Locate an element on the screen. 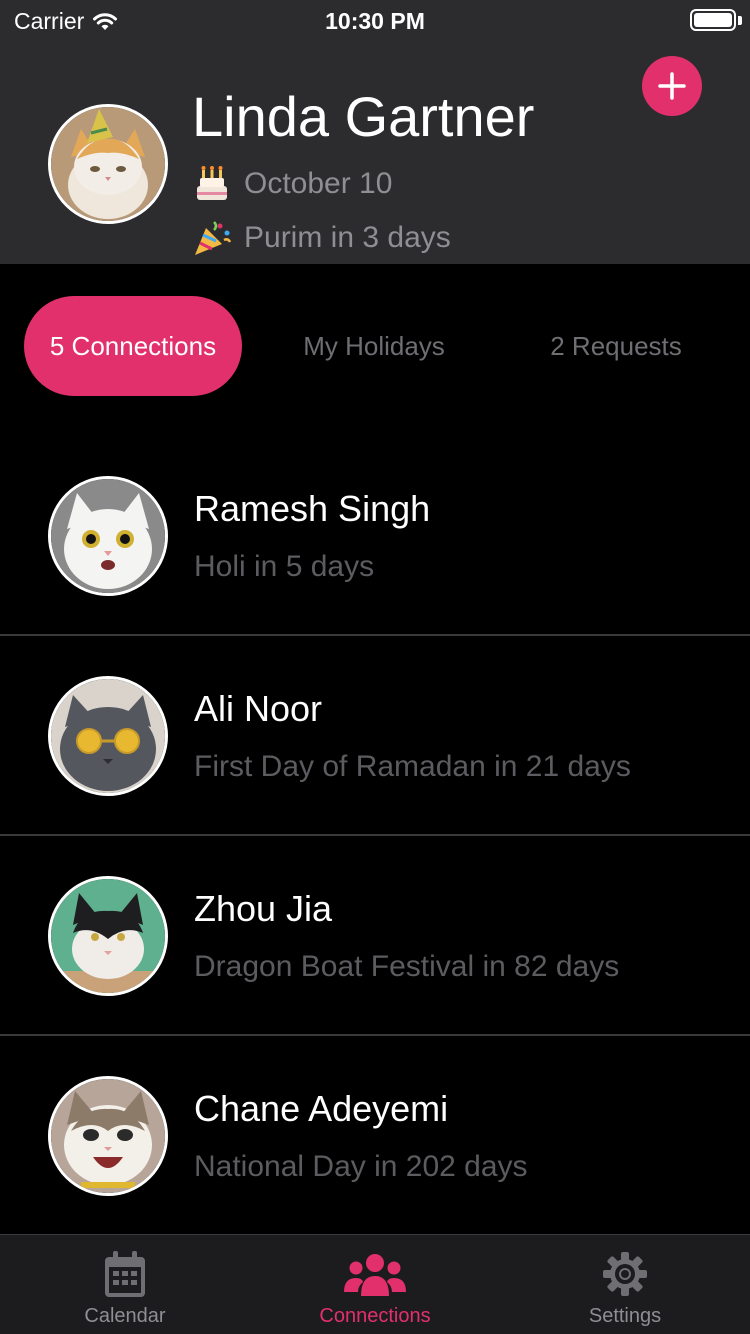 This screenshot has height=1334, width=750. calendar-icon is located at coordinates (125, 1274).